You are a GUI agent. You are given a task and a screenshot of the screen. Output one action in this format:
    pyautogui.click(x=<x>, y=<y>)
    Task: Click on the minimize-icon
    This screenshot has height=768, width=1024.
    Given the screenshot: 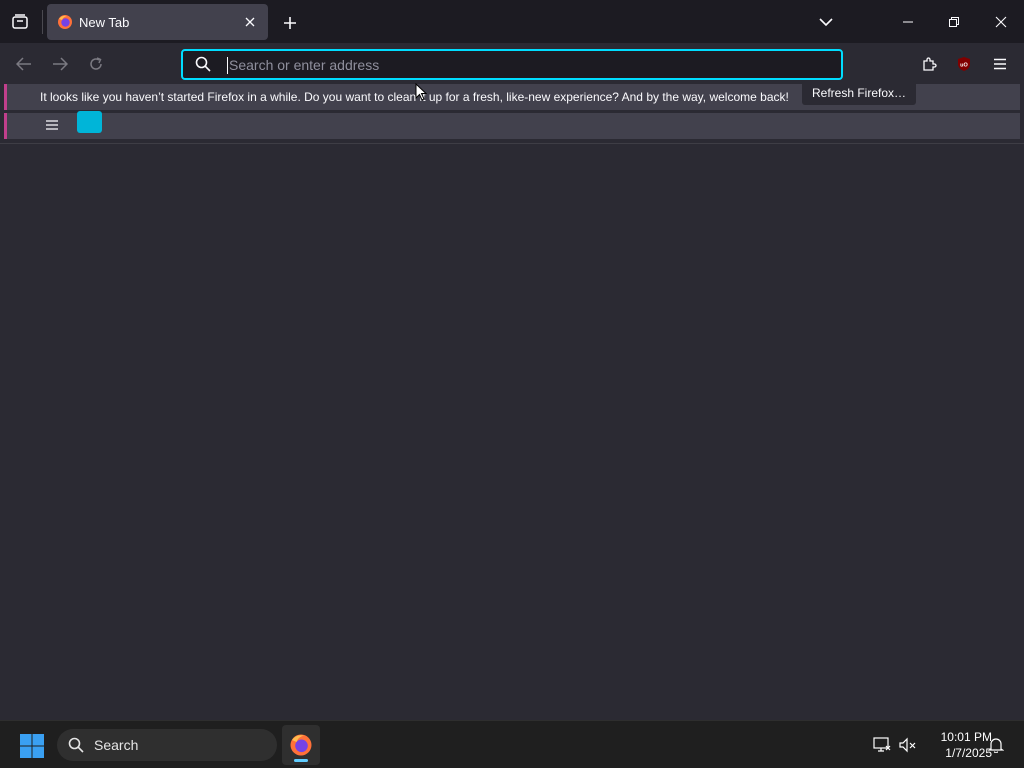 What is the action you would take?
    pyautogui.click(x=908, y=22)
    